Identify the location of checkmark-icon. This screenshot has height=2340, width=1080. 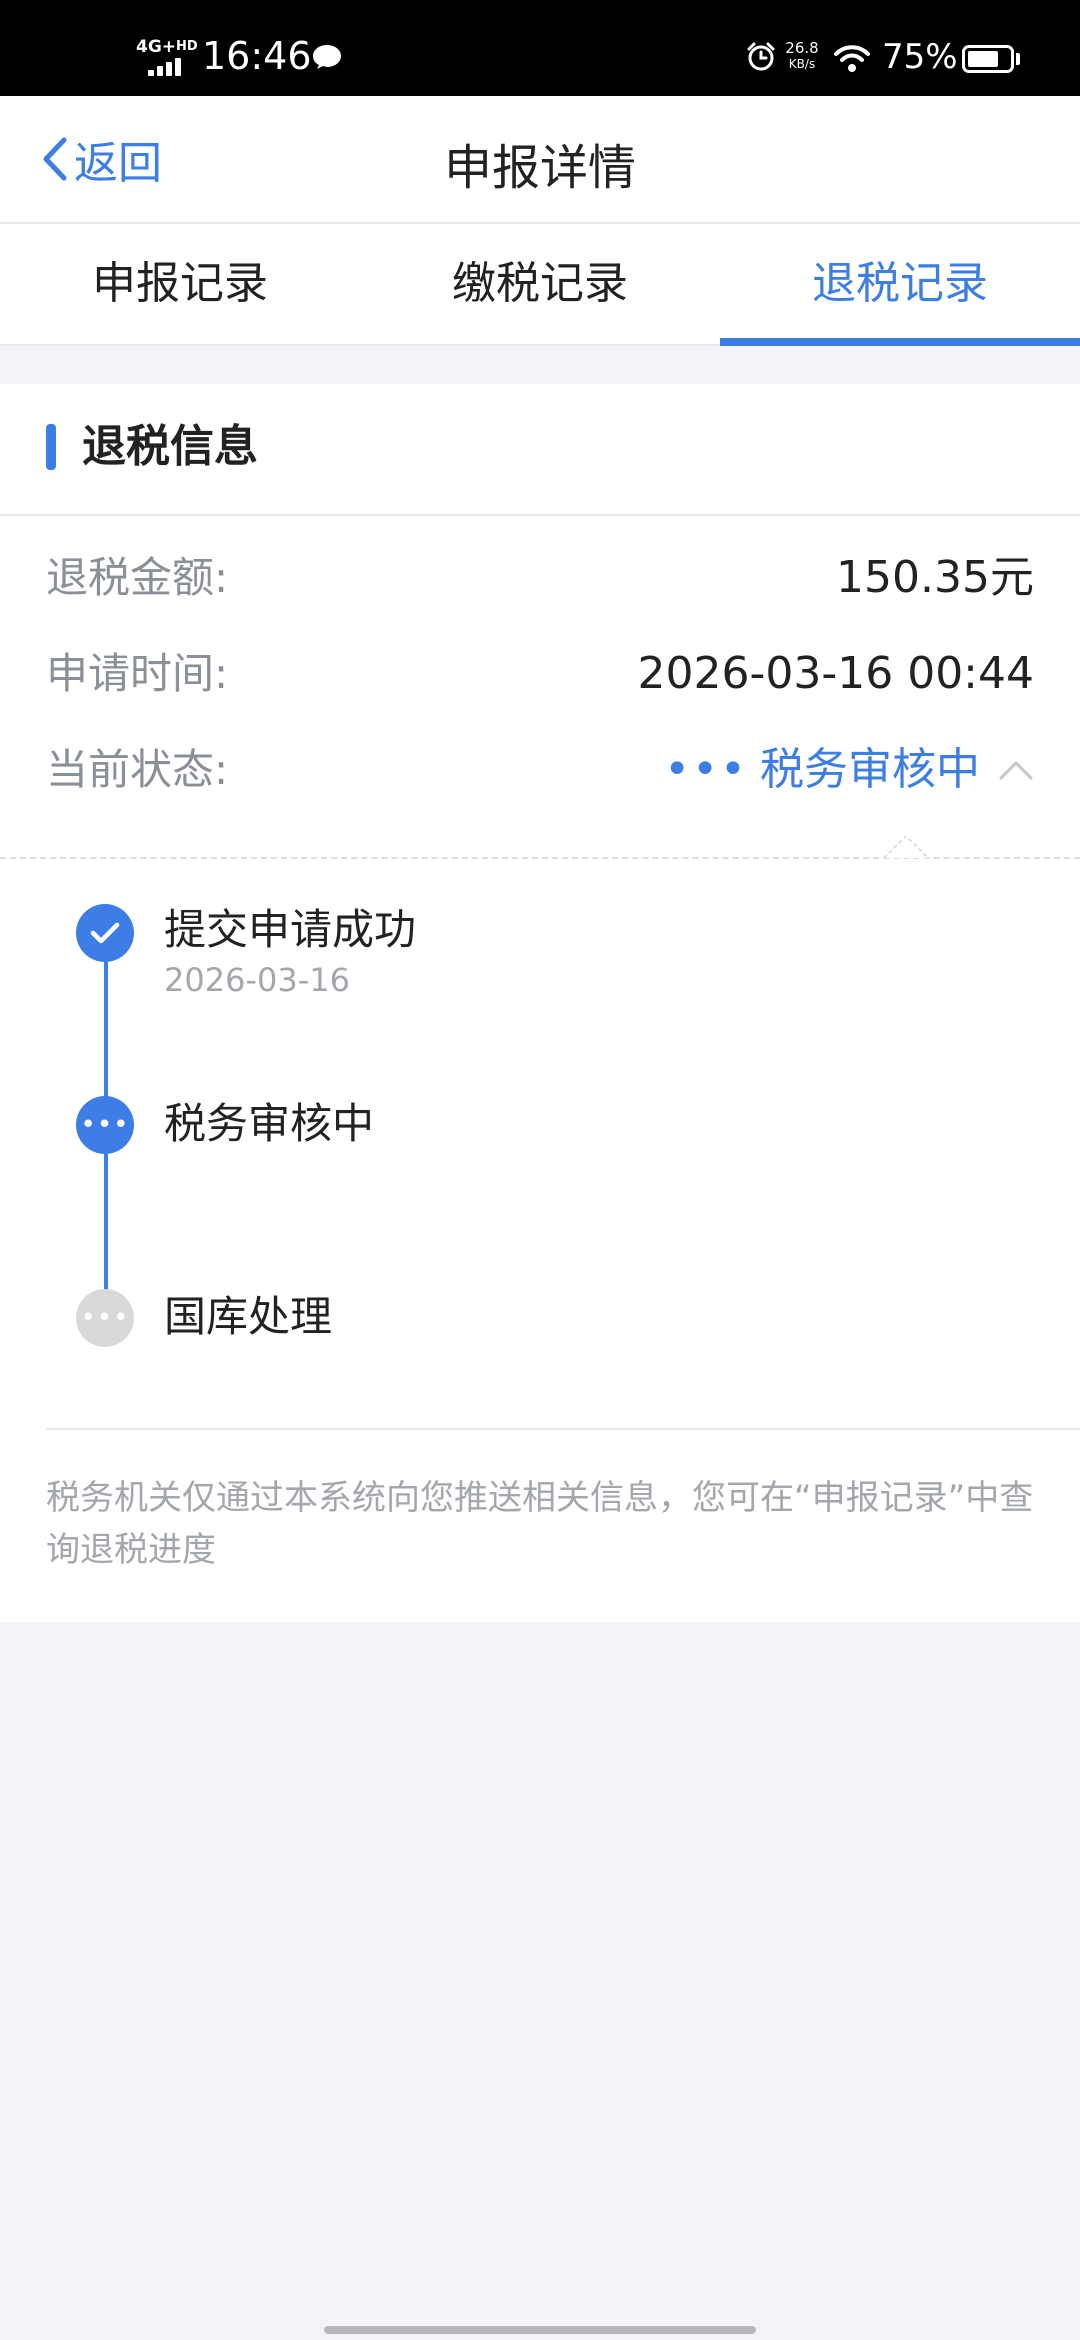
(105, 933).